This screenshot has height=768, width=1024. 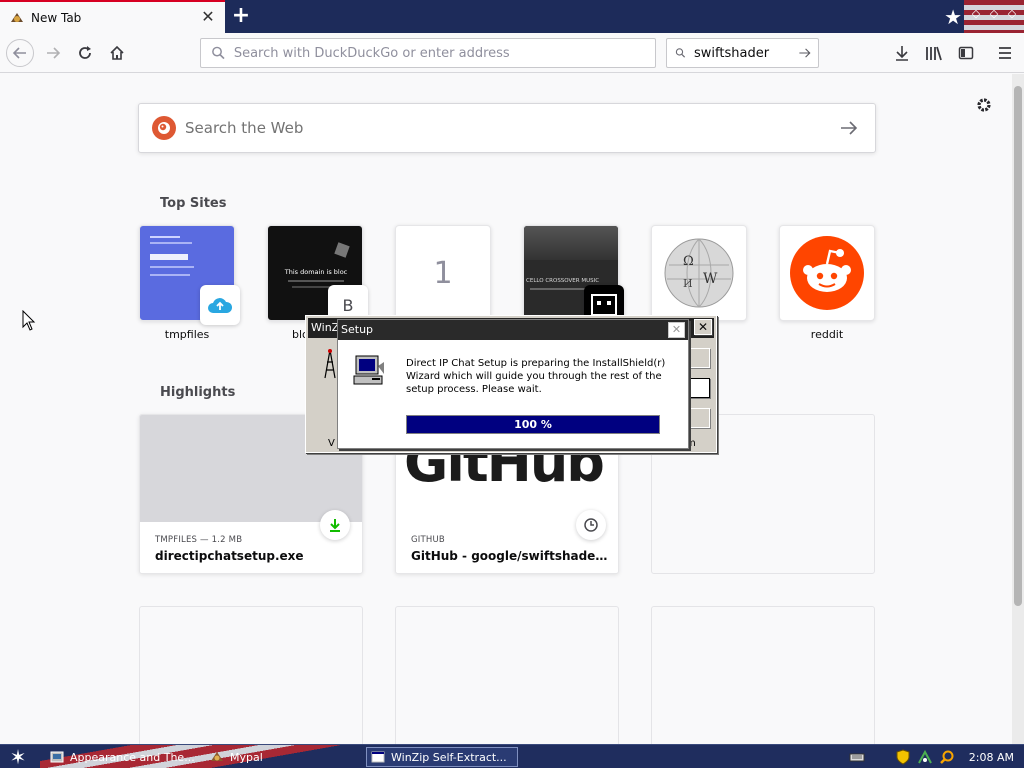 What do you see at coordinates (984, 105) in the screenshot?
I see `gear-icon` at bounding box center [984, 105].